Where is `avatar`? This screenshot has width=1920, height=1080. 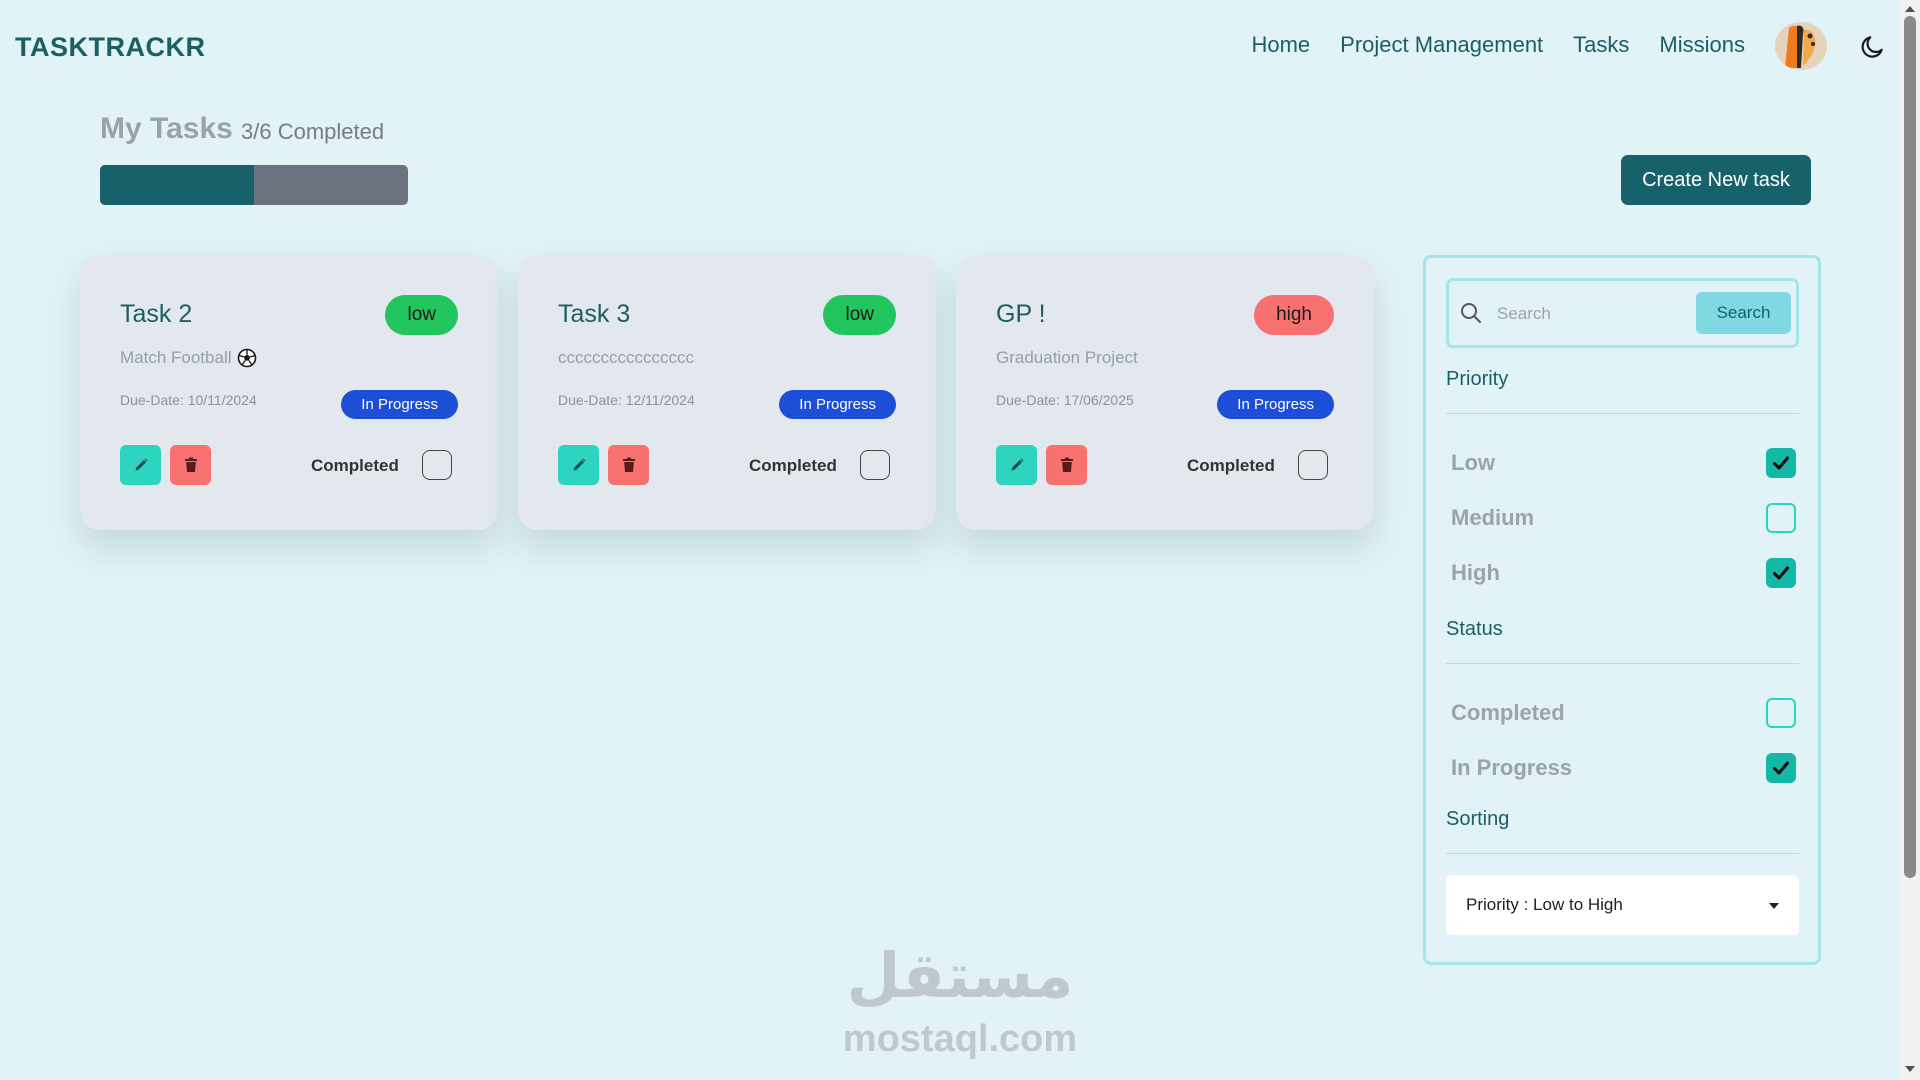 avatar is located at coordinates (1801, 46).